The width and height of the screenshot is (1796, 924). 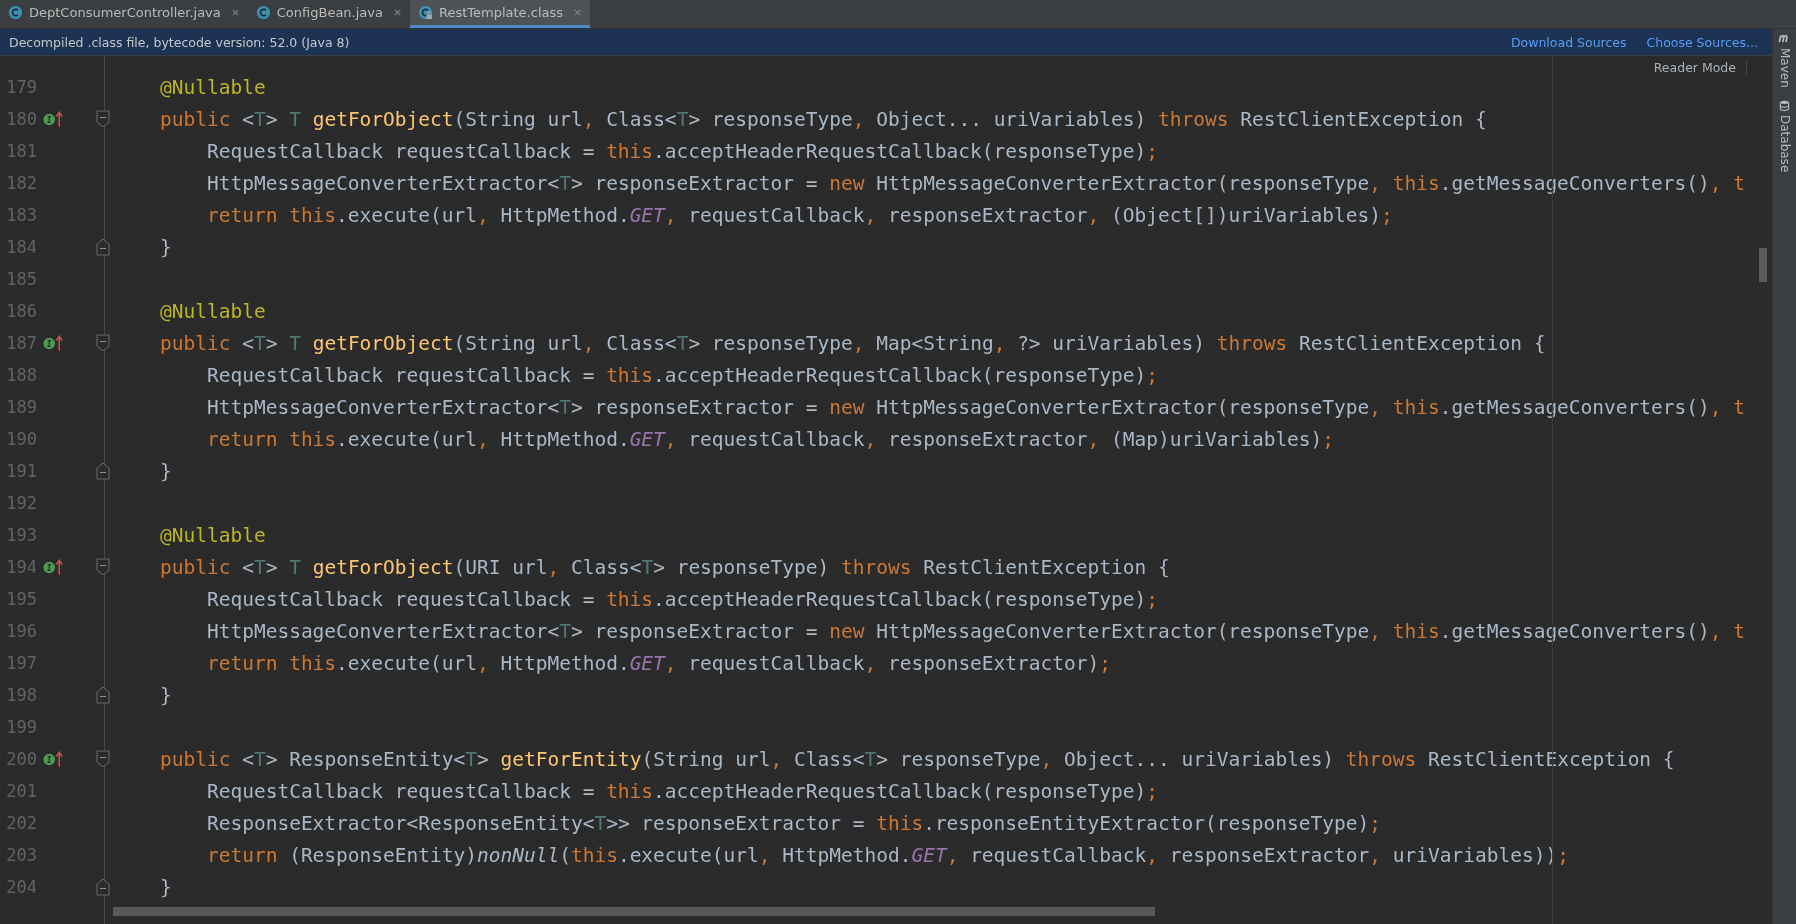 What do you see at coordinates (1784, 105) in the screenshot?
I see `database-icon` at bounding box center [1784, 105].